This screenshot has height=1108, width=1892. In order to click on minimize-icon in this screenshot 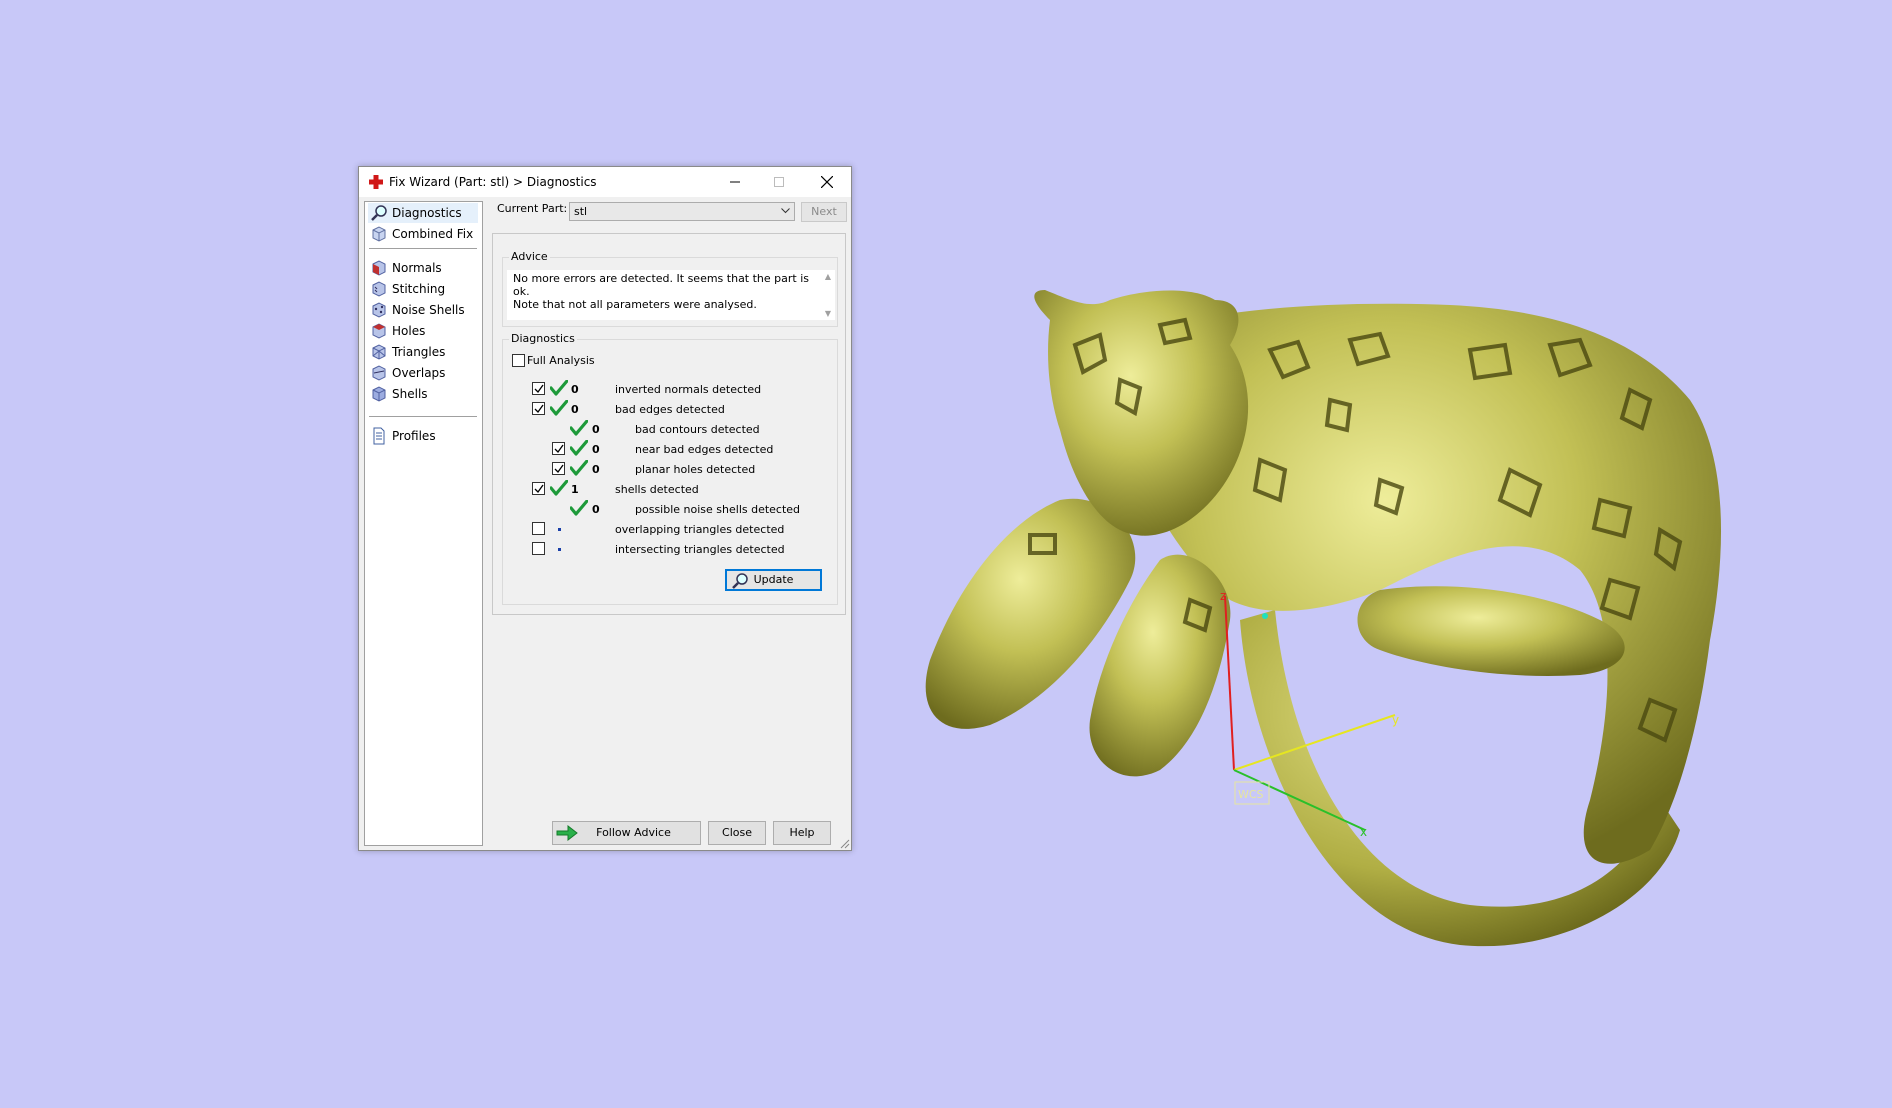, I will do `click(735, 182)`.